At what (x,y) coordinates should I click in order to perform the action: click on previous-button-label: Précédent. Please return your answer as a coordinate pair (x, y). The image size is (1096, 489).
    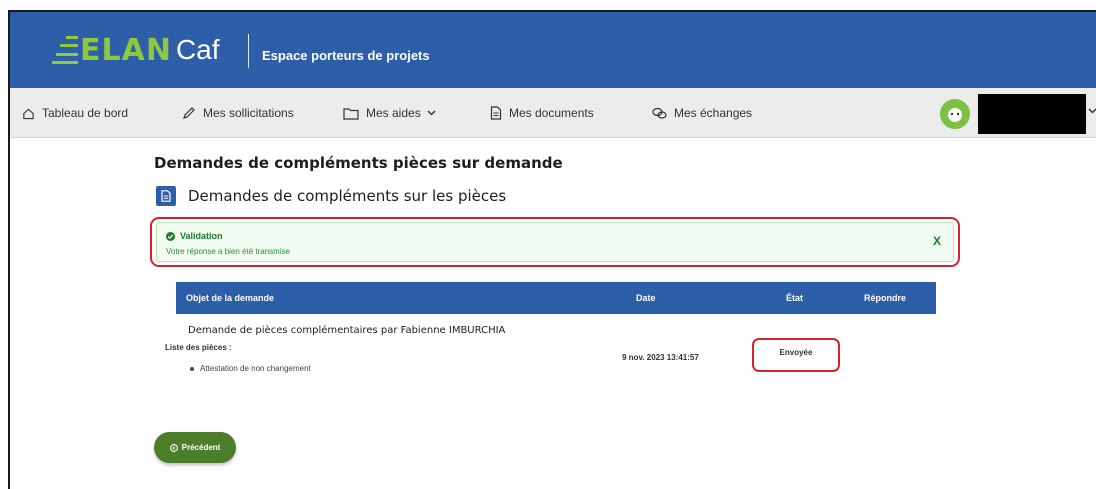
    Looking at the image, I should click on (201, 447).